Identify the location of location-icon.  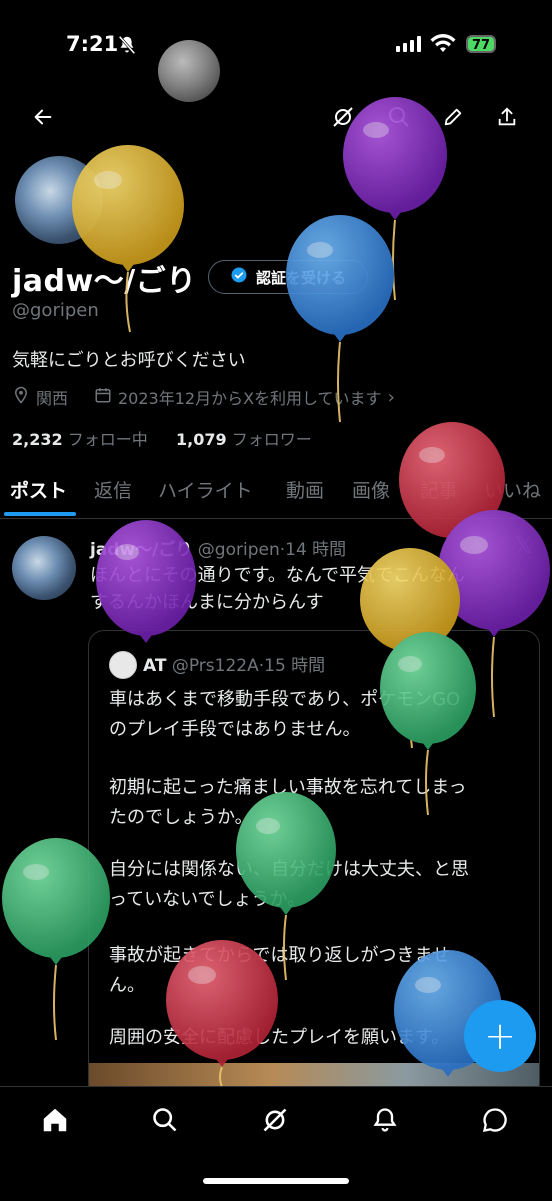
(21, 397).